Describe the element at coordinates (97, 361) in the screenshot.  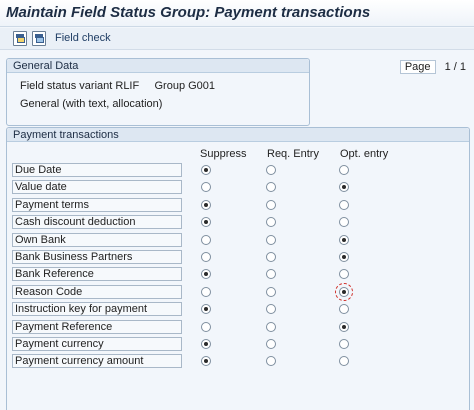
I see `field-label: Payment currency amount` at that location.